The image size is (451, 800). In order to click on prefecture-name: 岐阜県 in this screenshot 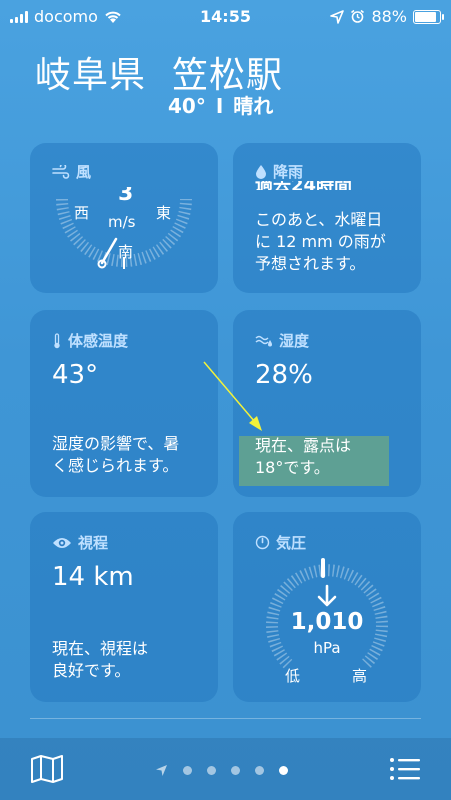, I will do `click(91, 75)`.